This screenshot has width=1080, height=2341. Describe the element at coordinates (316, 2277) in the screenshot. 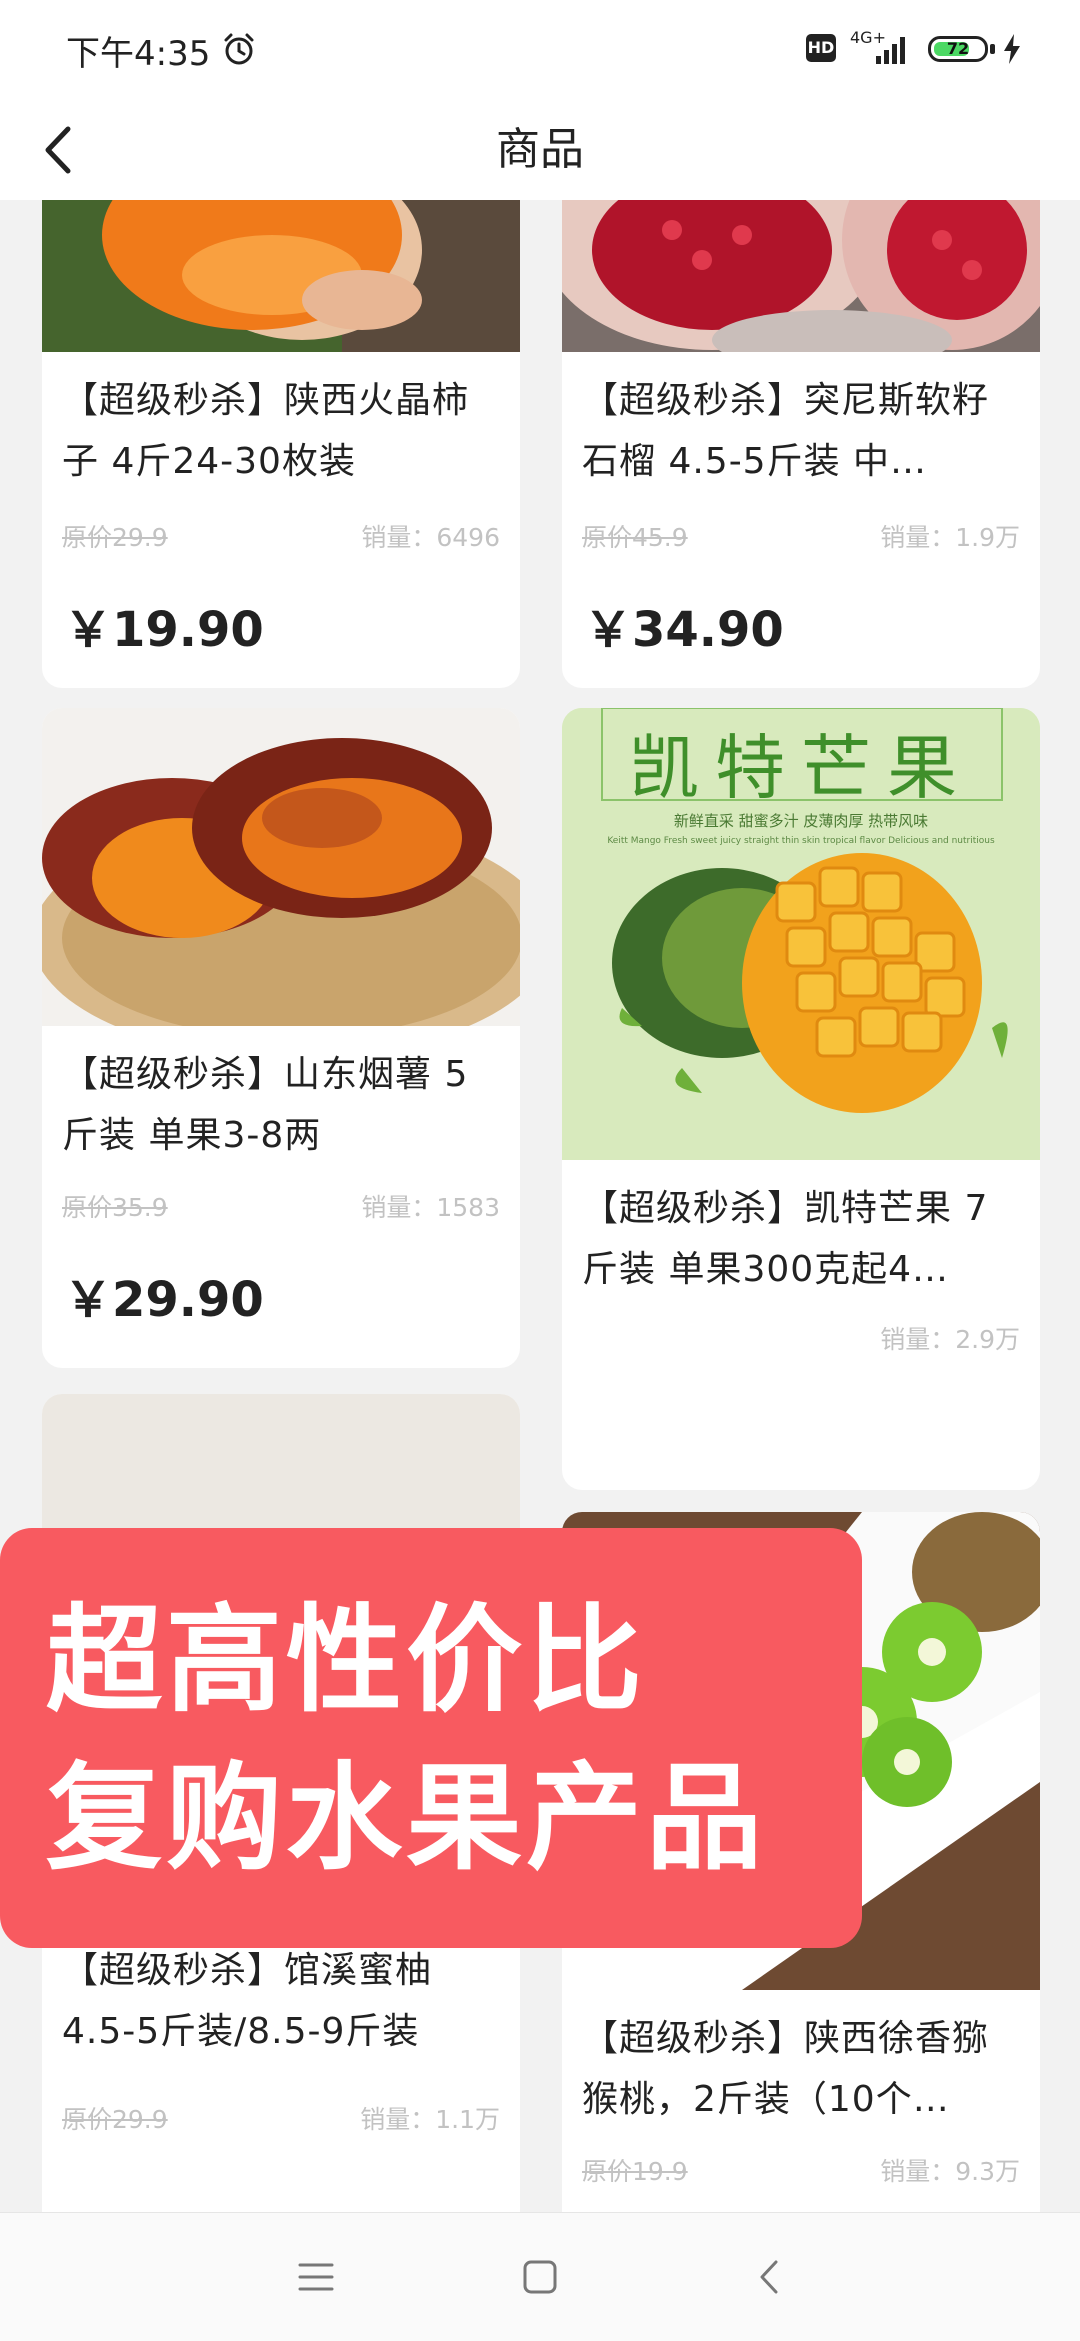

I see `menu-icon` at that location.